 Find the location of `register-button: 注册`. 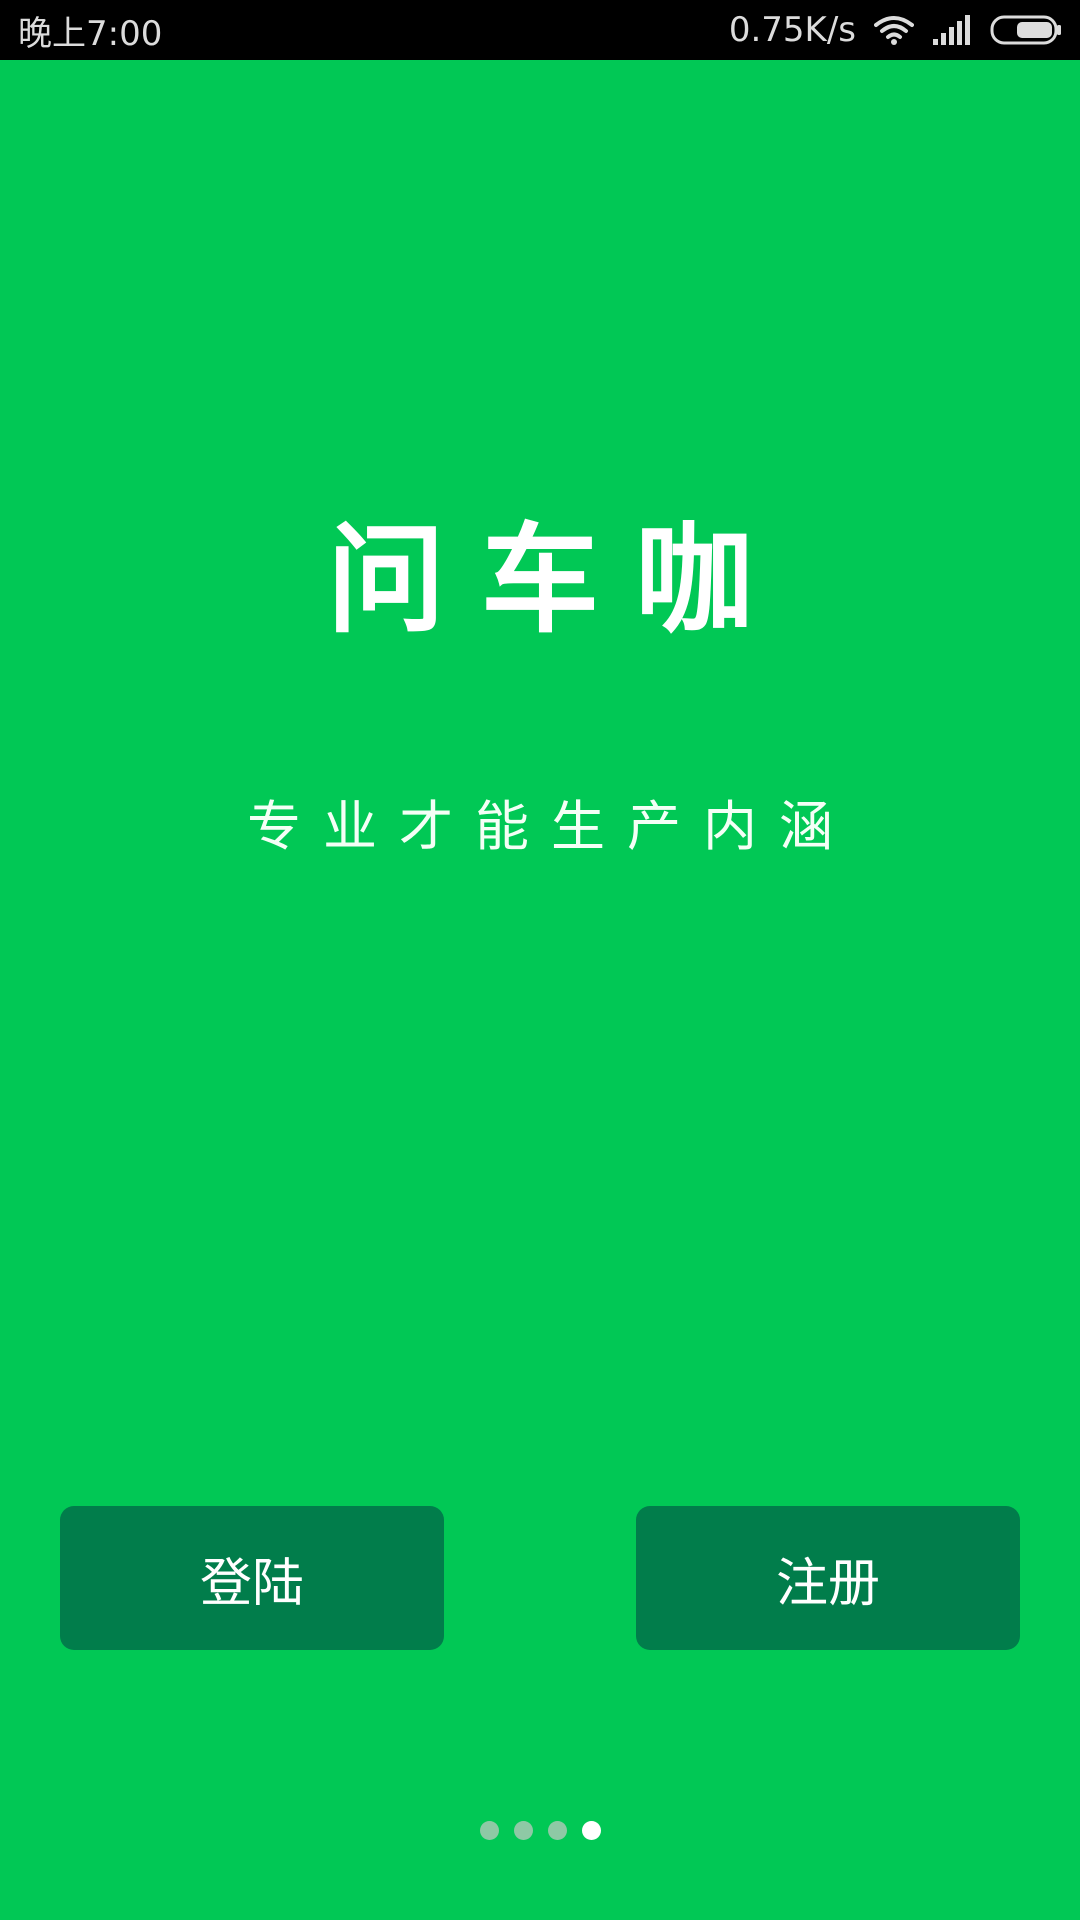

register-button: 注册 is located at coordinates (828, 1578).